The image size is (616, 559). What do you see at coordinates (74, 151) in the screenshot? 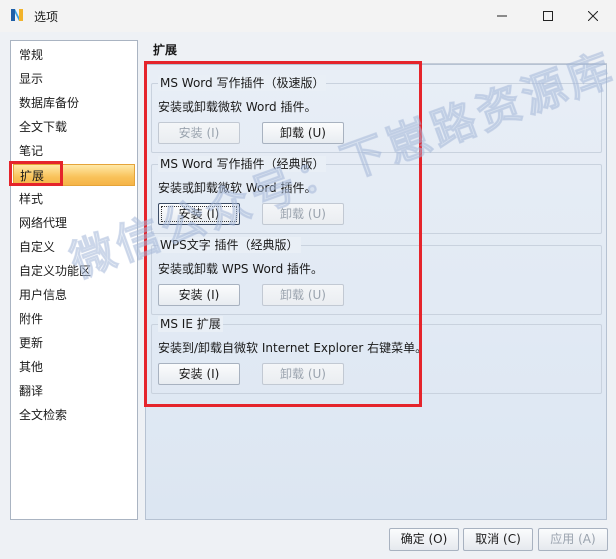
I see `sidebar-item-notes: 笔记` at bounding box center [74, 151].